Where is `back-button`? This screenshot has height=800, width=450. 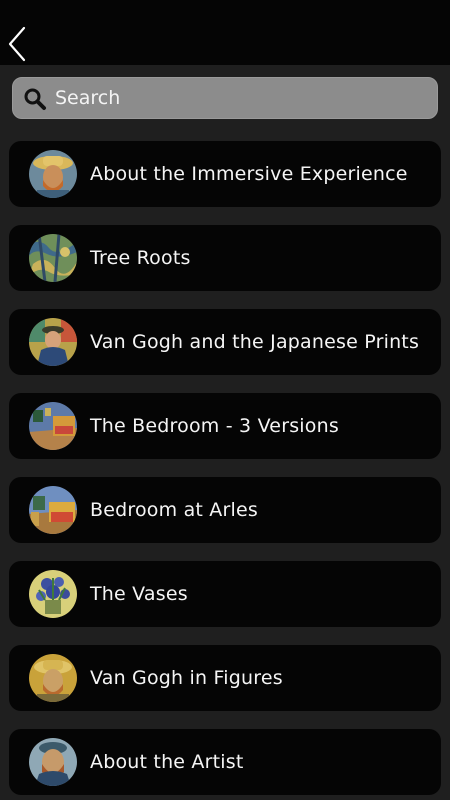 back-button is located at coordinates (19, 44).